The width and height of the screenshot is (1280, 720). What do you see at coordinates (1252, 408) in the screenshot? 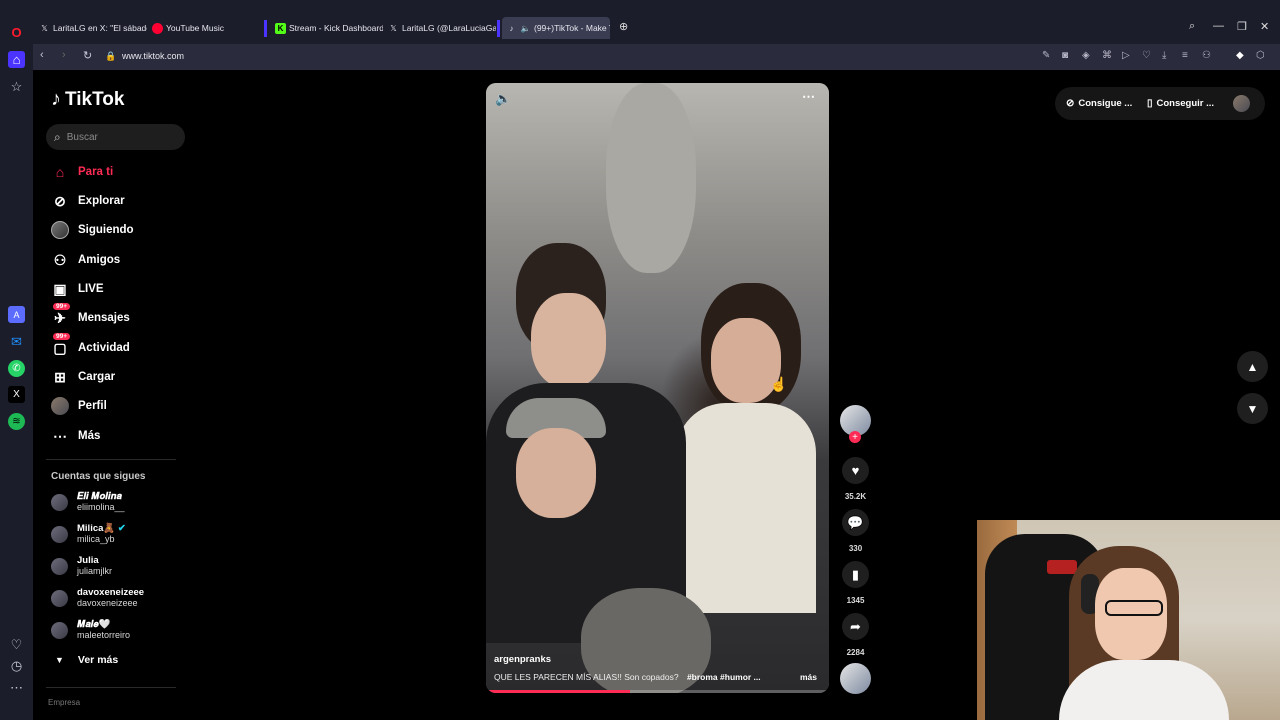
I see `next-video-chevron-down-icon: ▼` at bounding box center [1252, 408].